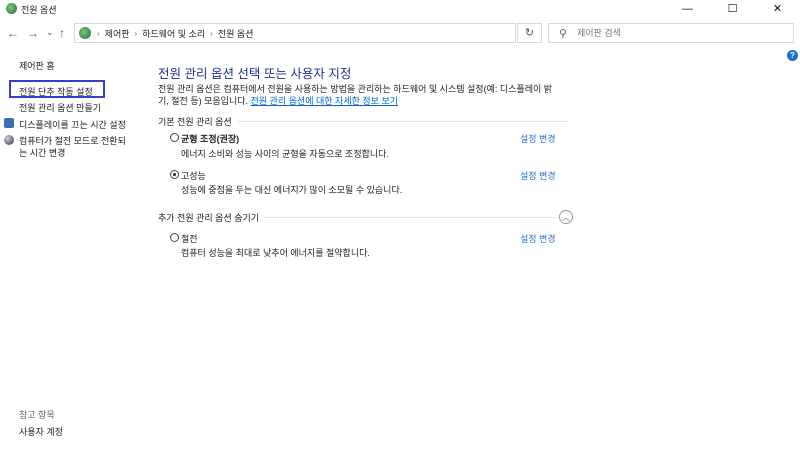 Image resolution: width=800 pixels, height=451 pixels. What do you see at coordinates (292, 190) in the screenshot?
I see `plan-high-performance-desc: 성능에 중점을 두는 대신 에너지가 많이 소모될 수 있습니다.` at bounding box center [292, 190].